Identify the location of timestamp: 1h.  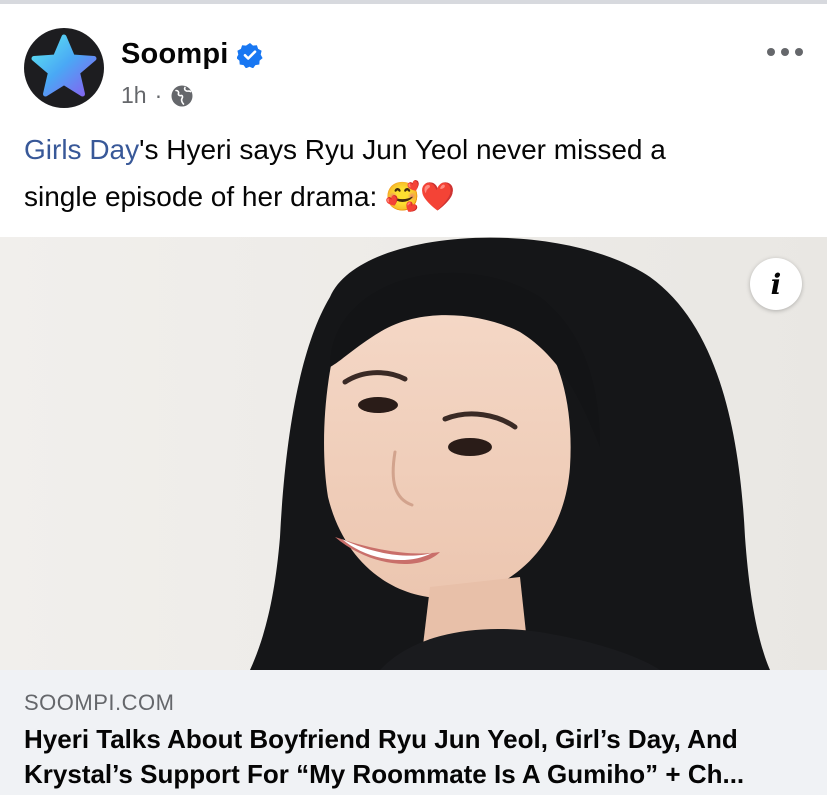
(134, 95).